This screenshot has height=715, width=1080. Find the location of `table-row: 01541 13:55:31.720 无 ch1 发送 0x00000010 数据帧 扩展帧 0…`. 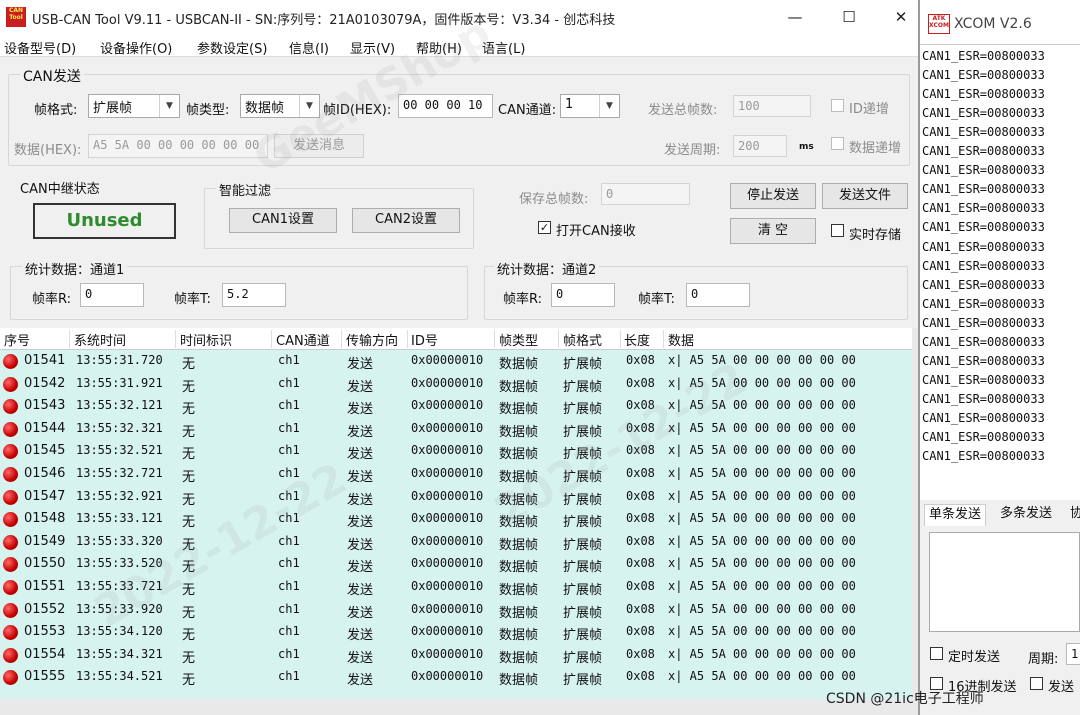

table-row: 01541 13:55:31.720 无 ch1 发送 0x00000010 数据帧 扩展帧 0… is located at coordinates (456, 361).